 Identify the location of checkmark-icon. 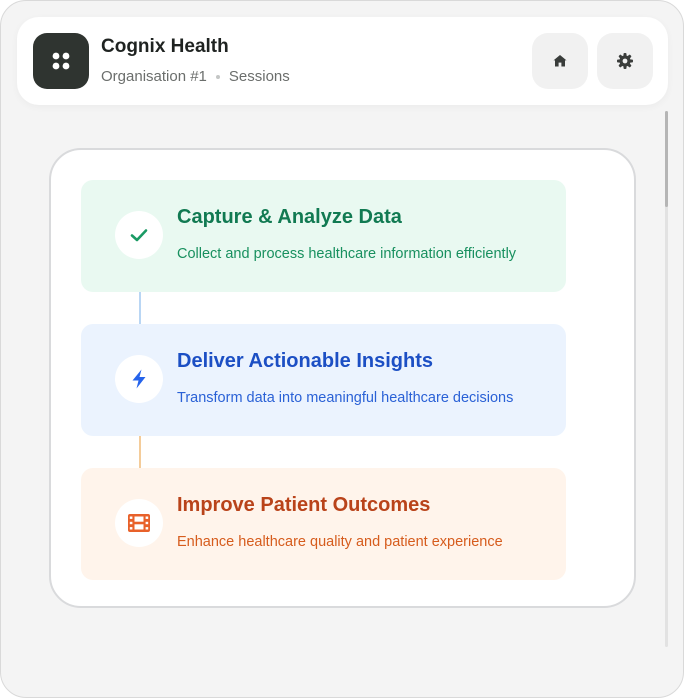
(139, 235).